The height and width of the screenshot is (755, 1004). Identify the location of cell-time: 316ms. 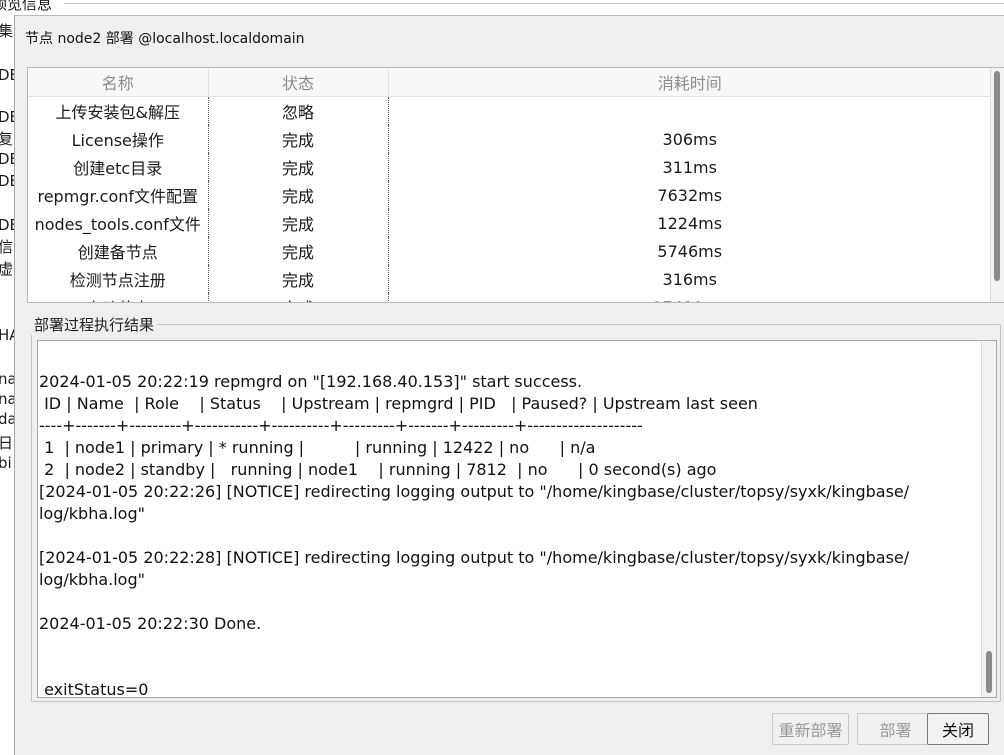
(689, 279).